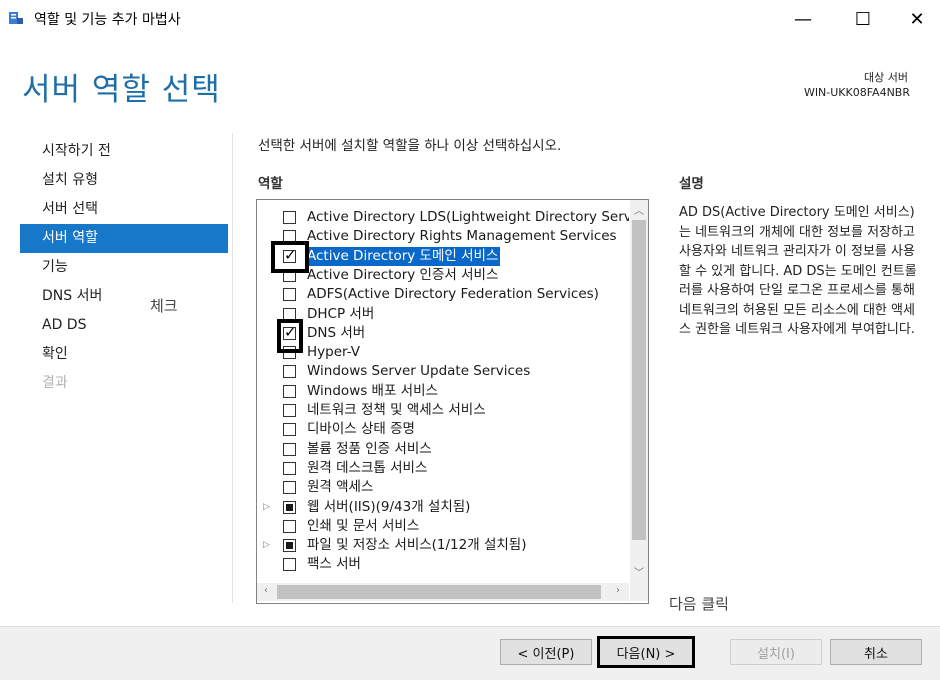 This screenshot has height=680, width=940. I want to click on close-button: ✕, so click(917, 19).